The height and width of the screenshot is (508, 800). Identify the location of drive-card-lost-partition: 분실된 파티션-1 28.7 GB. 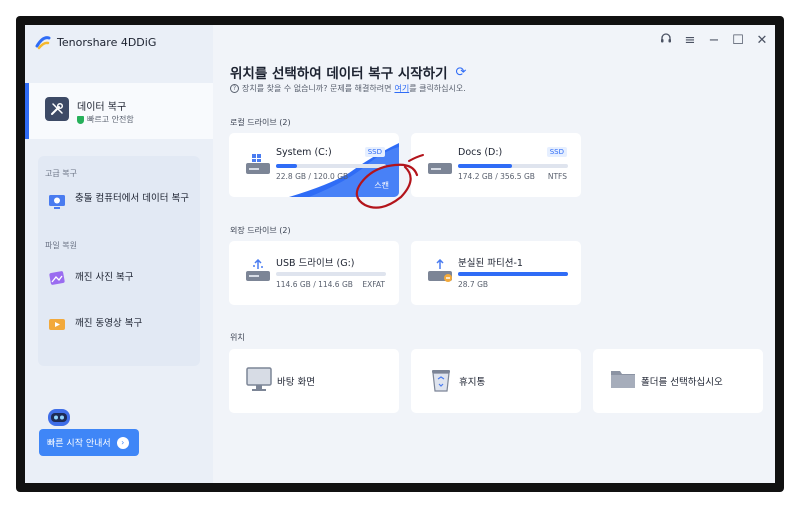
(496, 273).